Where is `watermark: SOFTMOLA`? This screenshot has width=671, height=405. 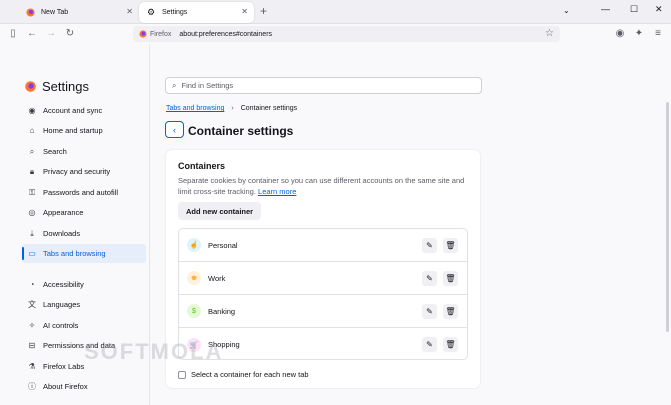 watermark: SOFTMOLA is located at coordinates (154, 351).